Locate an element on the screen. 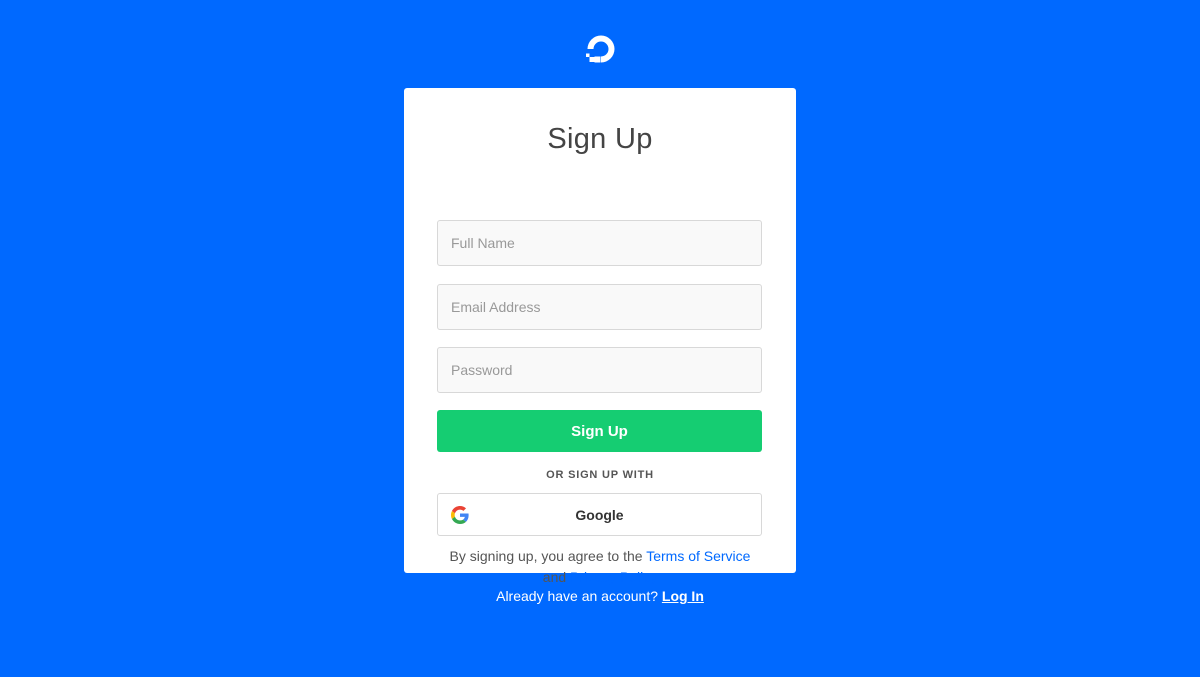  terms-of-service-link: Terms of Service is located at coordinates (698, 556).